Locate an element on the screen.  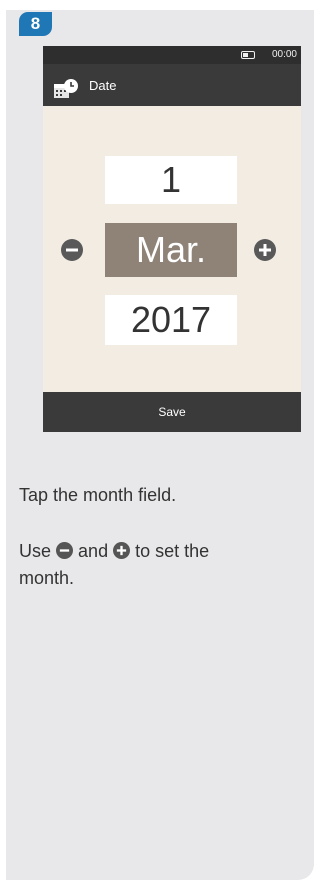
day-field: 1 is located at coordinates (171, 180).